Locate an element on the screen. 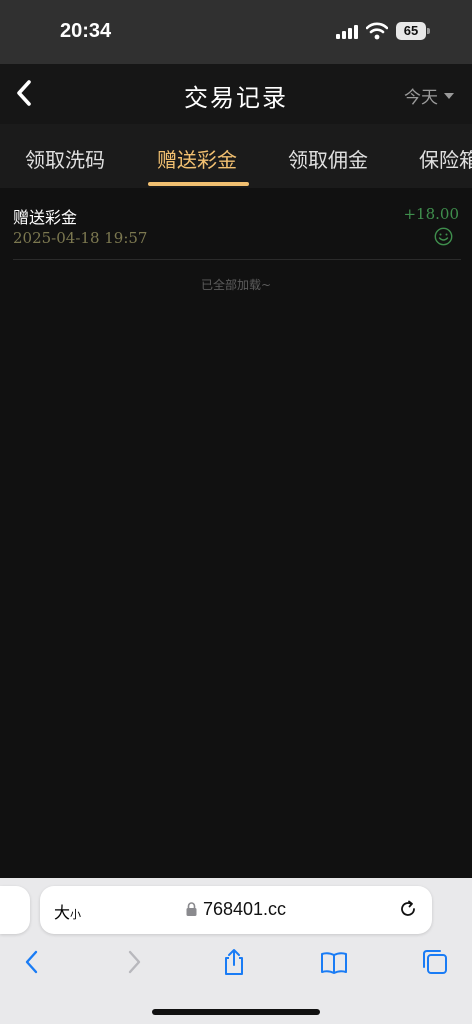 The height and width of the screenshot is (1024, 472). back-icon is located at coordinates (32, 962).